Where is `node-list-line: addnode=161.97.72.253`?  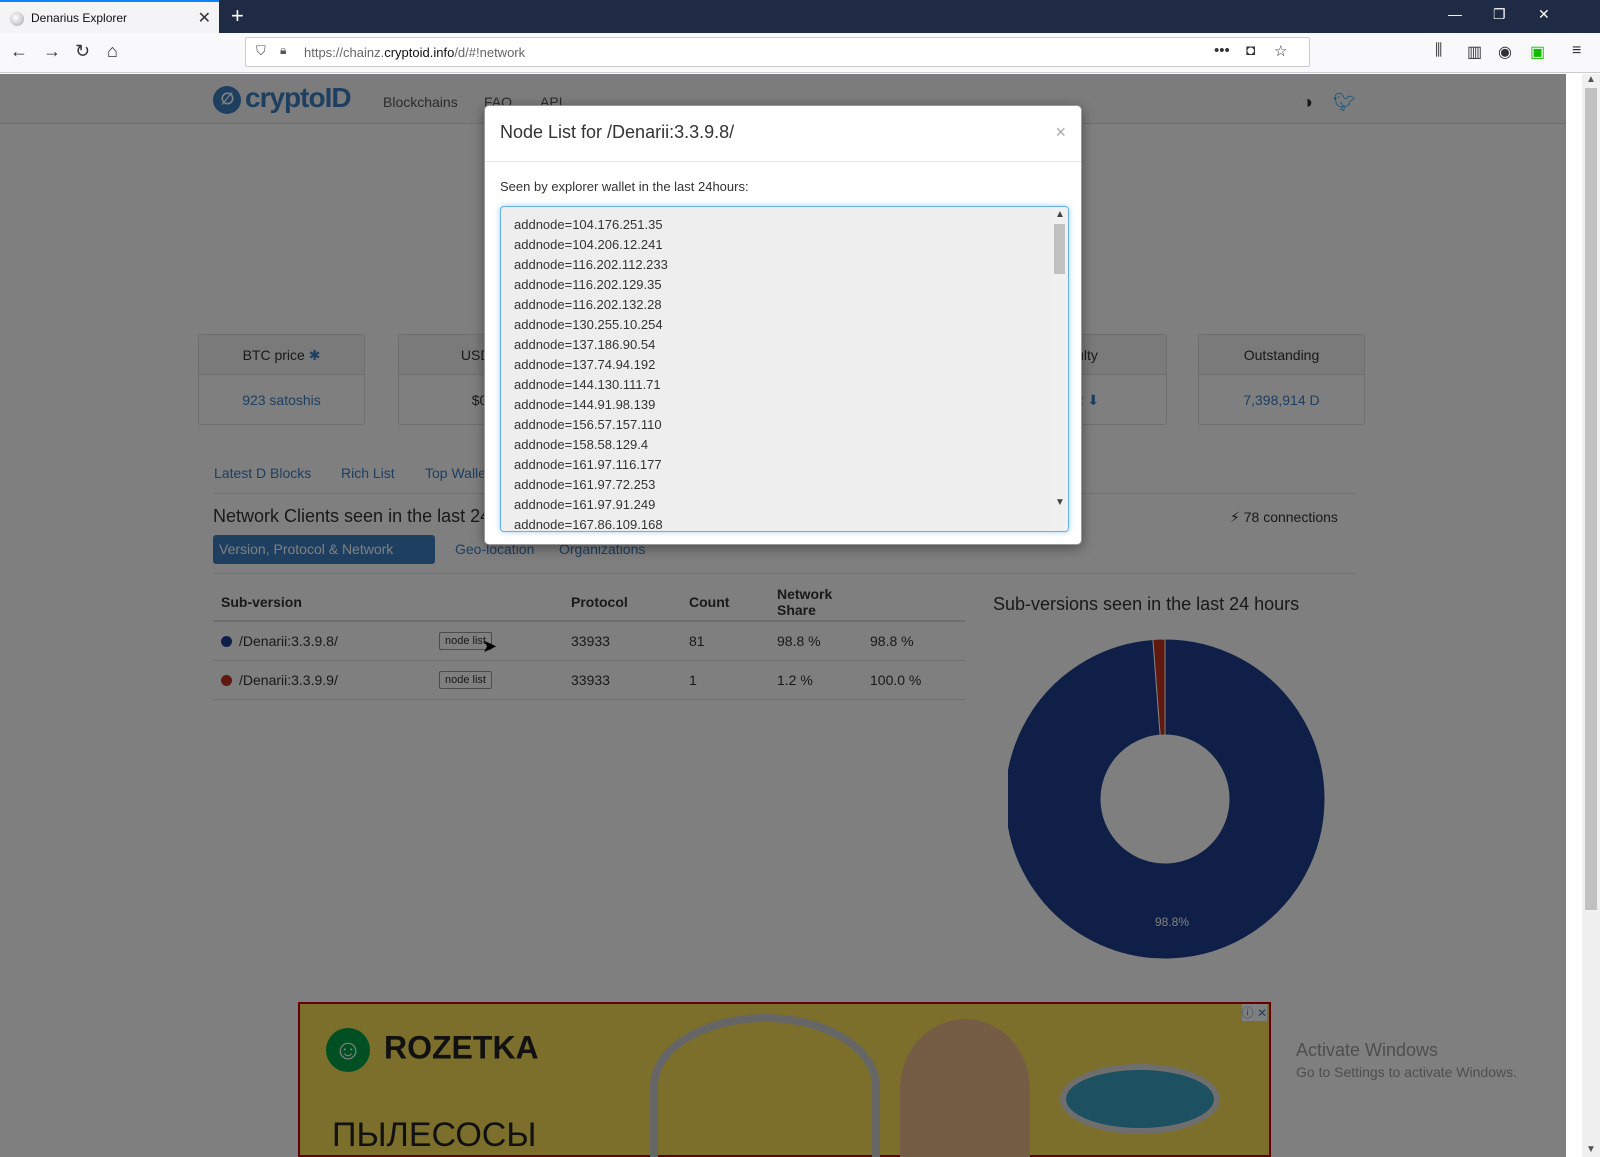
node-list-line: addnode=161.97.72.253 is located at coordinates (585, 484).